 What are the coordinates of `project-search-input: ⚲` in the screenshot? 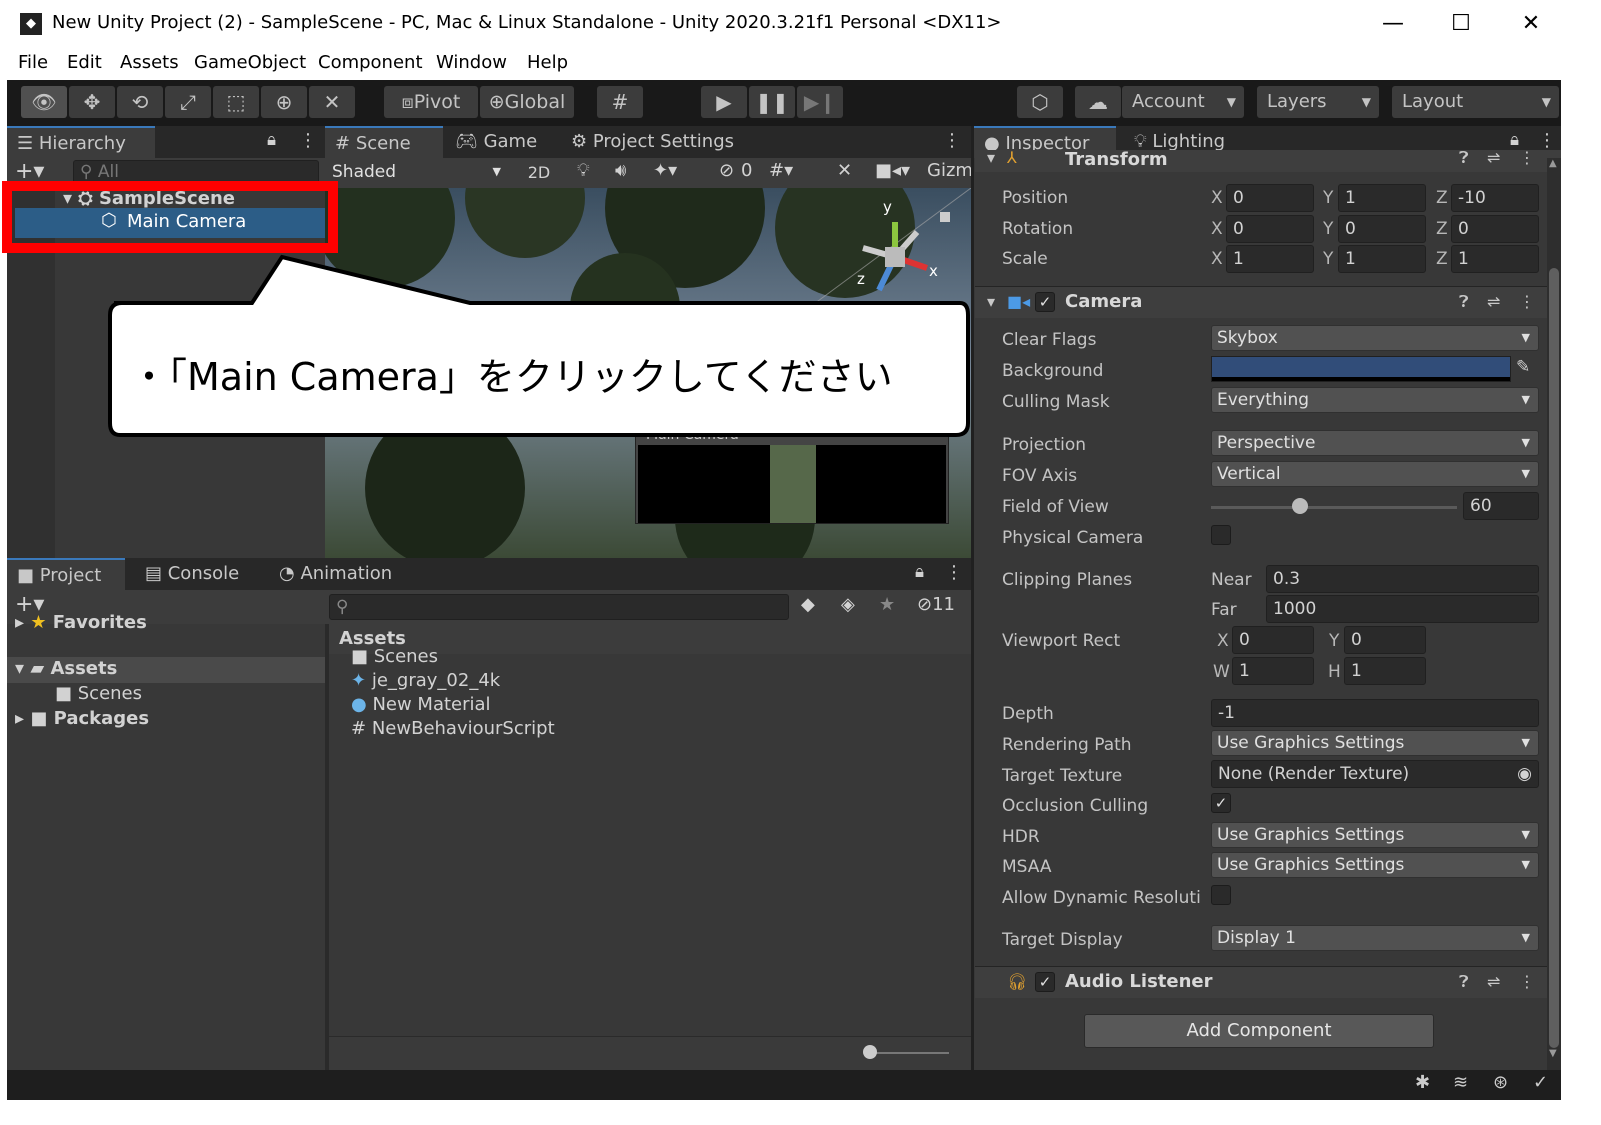 It's located at (559, 607).